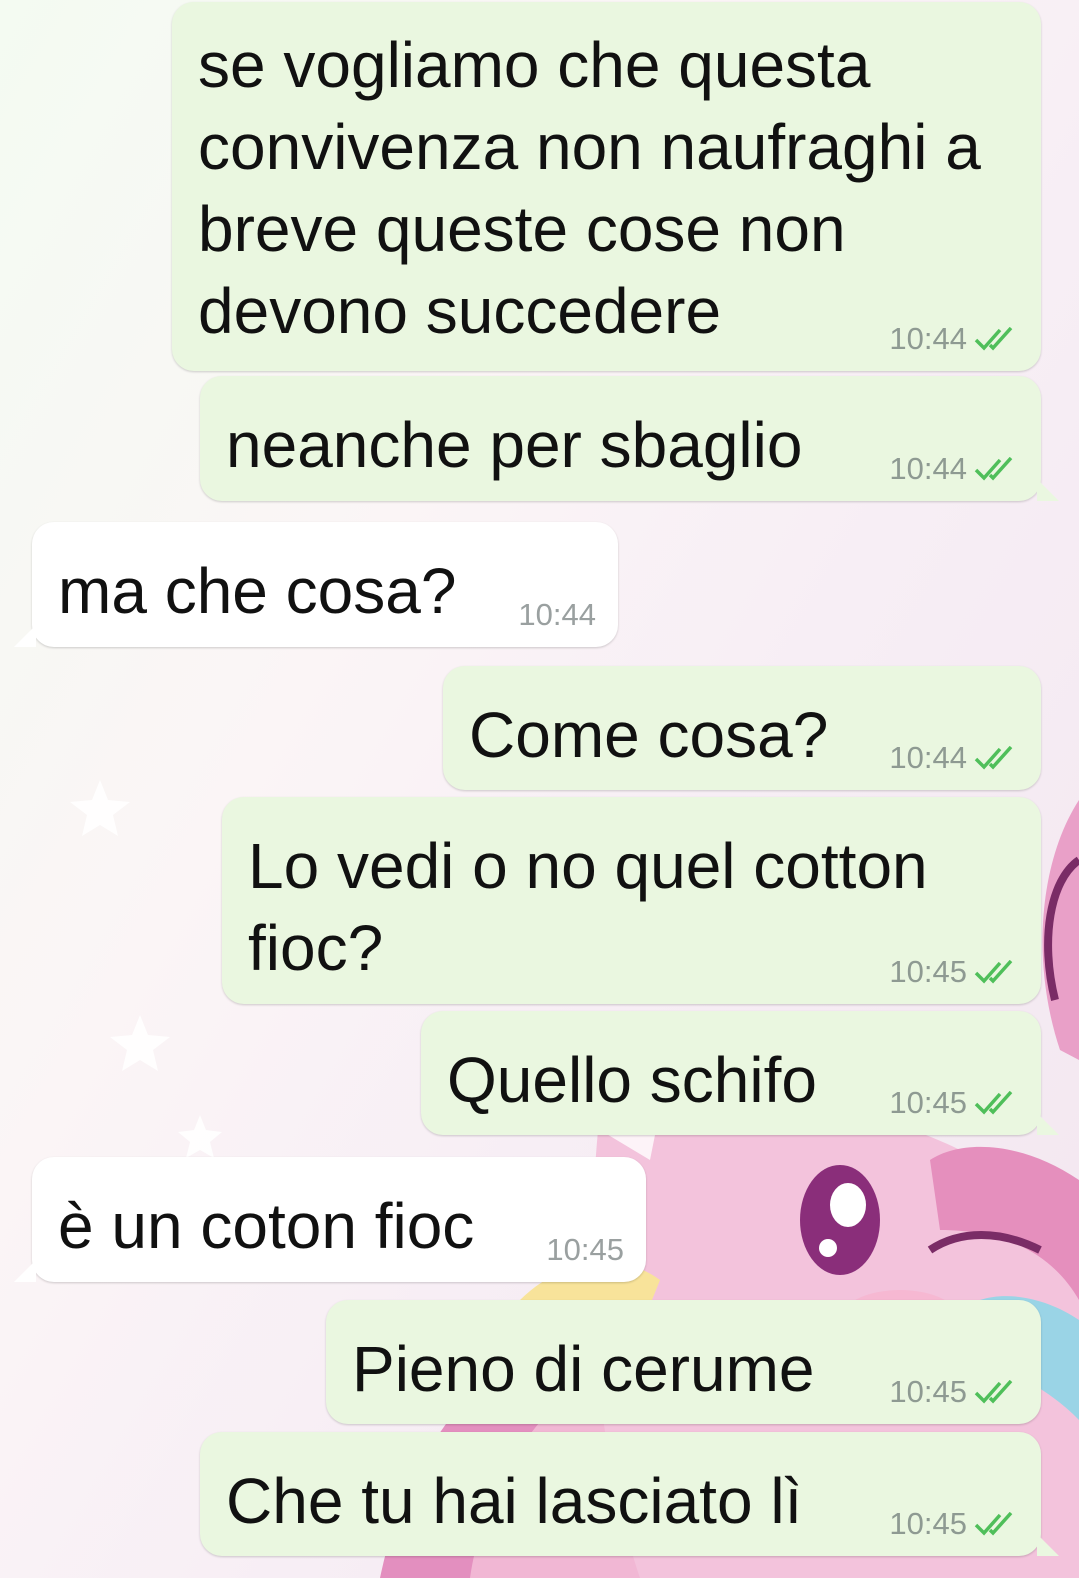 This screenshot has height=1578, width=1079. Describe the element at coordinates (330, 1219) in the screenshot. I see `message-bubble-incoming: è un coton fioc 10:45` at that location.